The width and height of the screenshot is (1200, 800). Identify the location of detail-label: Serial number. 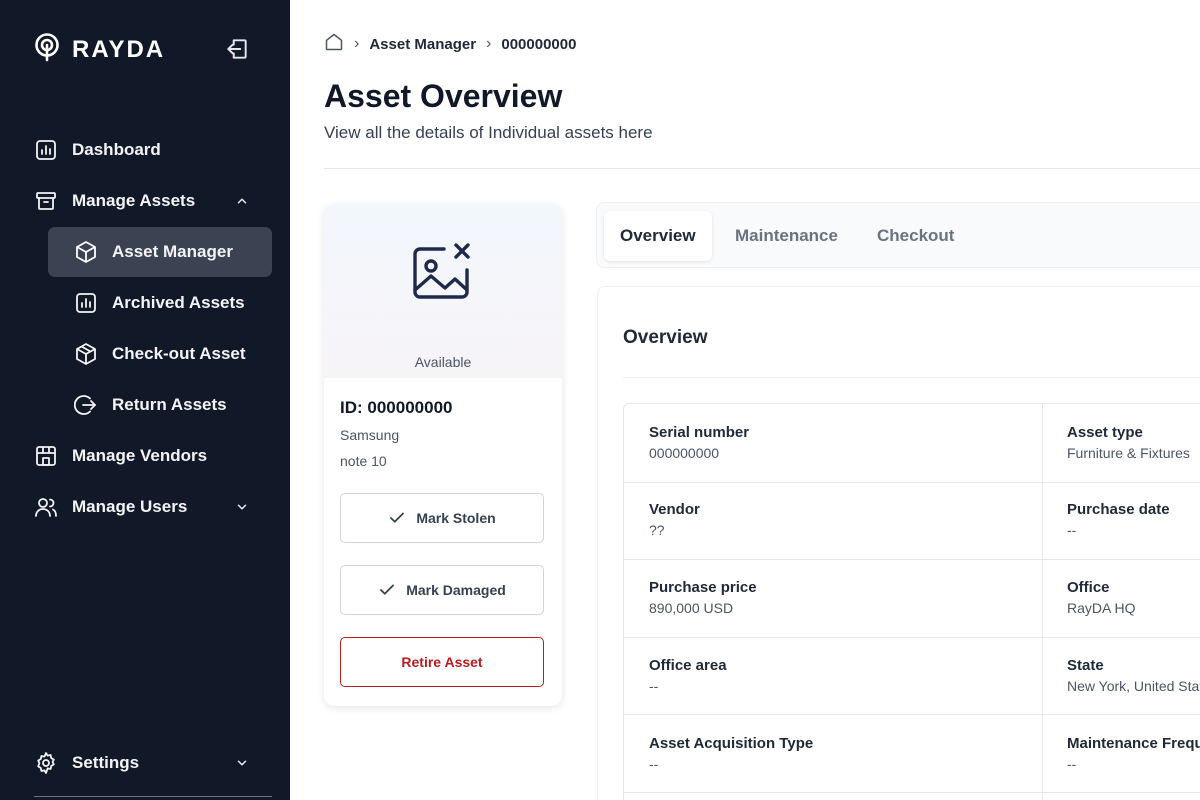
(699, 432).